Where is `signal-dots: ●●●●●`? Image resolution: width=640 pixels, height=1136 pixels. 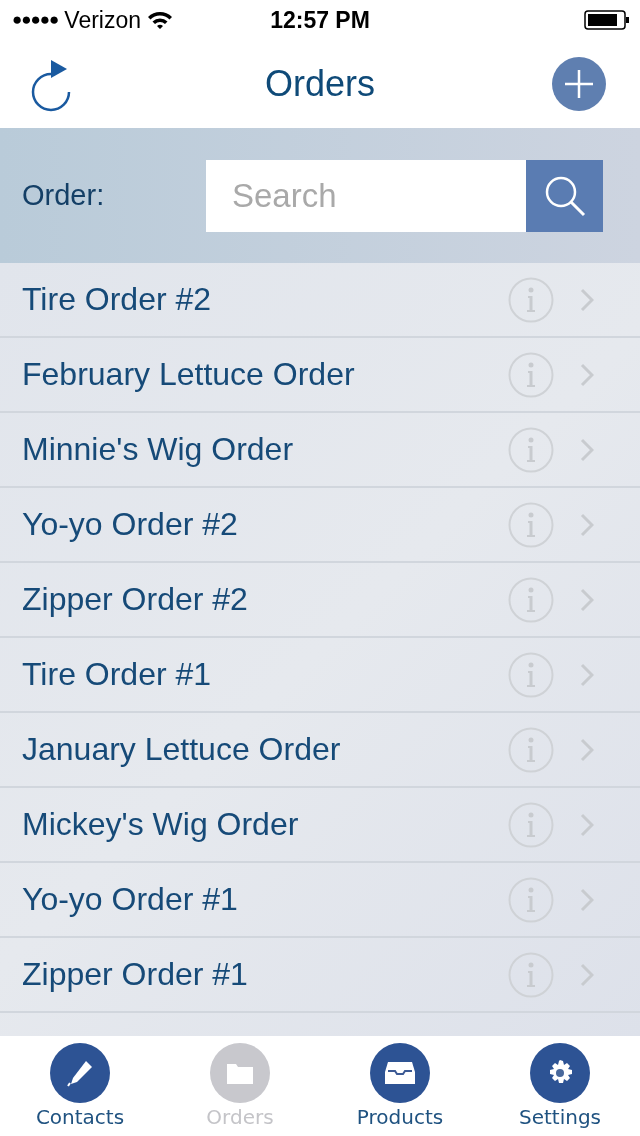 signal-dots: ●●●●● is located at coordinates (35, 20).